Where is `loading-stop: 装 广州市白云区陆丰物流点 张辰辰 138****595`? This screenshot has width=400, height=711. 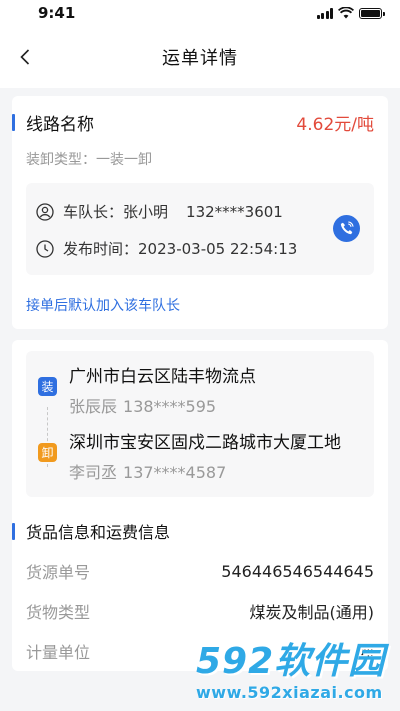
loading-stop: 装 广州市白云区陆丰物流点 张辰辰 138****595 is located at coordinates (200, 391).